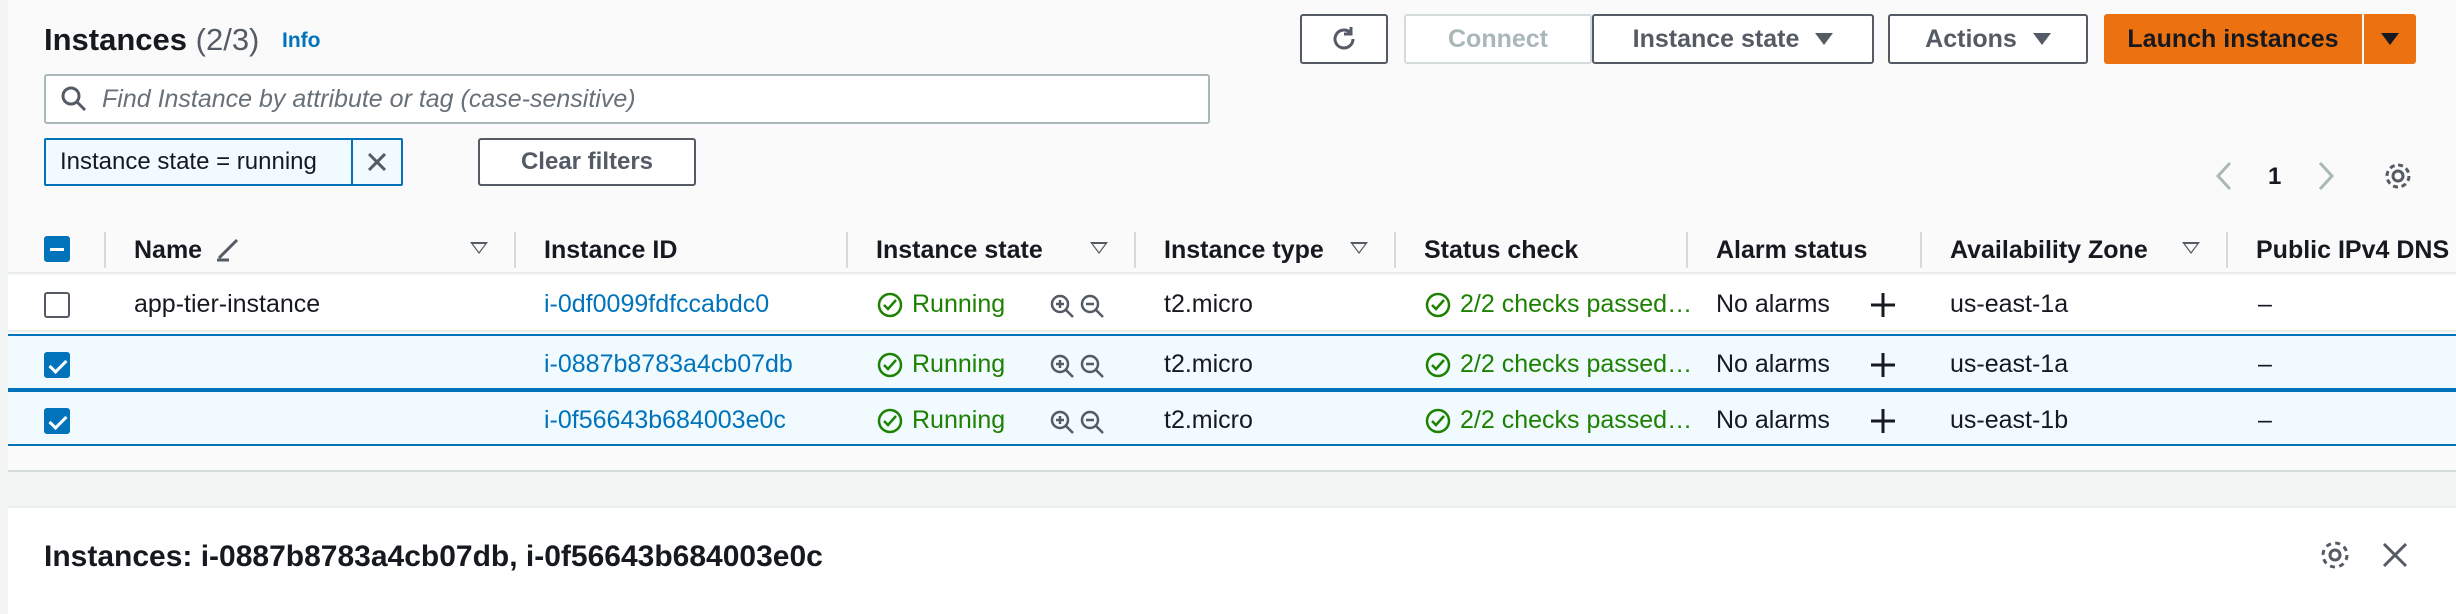 The width and height of the screenshot is (2456, 614). What do you see at coordinates (228, 250) in the screenshot?
I see `edit-pencil-icon` at bounding box center [228, 250].